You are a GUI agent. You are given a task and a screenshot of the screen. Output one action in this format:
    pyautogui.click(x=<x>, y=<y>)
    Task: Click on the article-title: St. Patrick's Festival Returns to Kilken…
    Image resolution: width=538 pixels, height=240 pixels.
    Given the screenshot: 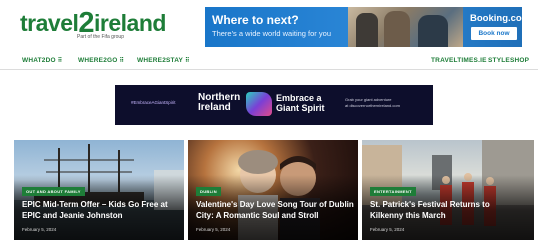 What is the action you would take?
    pyautogui.click(x=447, y=210)
    